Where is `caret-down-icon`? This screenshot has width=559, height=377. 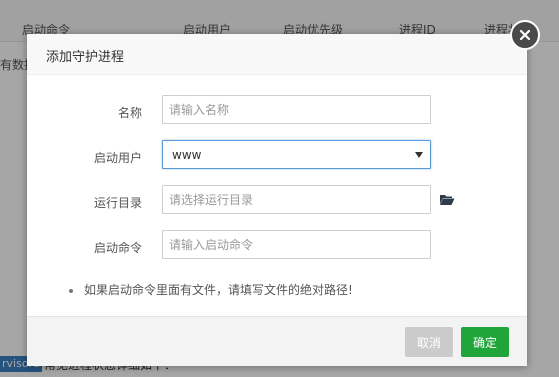 caret-down-icon is located at coordinates (419, 155).